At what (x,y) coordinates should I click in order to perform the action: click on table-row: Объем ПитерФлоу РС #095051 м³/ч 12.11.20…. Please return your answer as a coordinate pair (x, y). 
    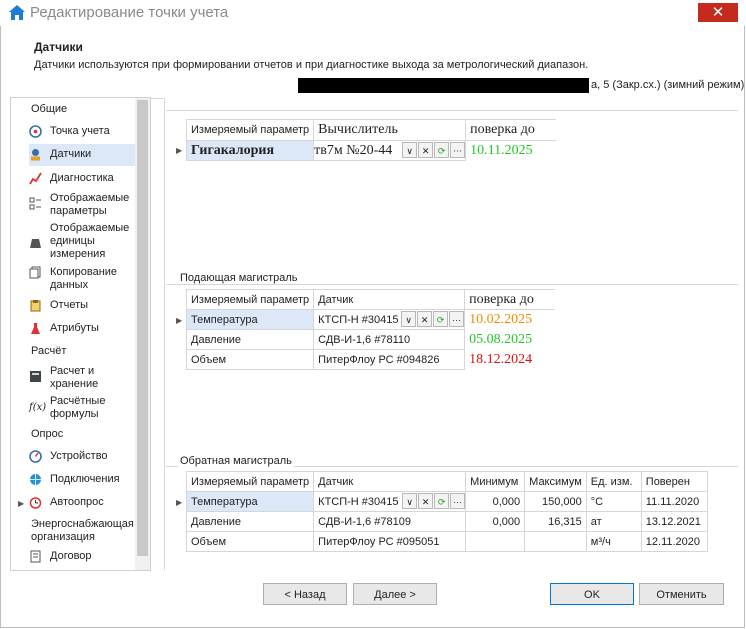
    Looking at the image, I should click on (446, 541).